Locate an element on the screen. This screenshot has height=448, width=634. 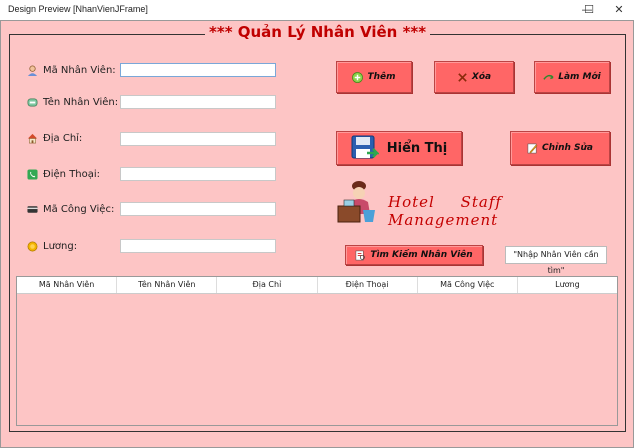
search-button: Tìm Kiếm Nhân Viên is located at coordinates (414, 255).